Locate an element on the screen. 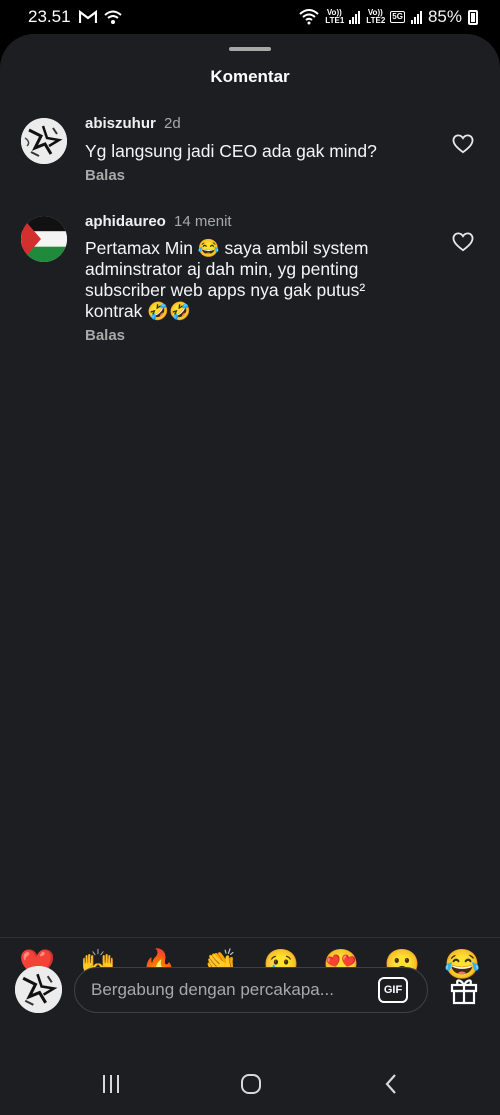 This screenshot has height=1115, width=500. comment-input is located at coordinates (231, 990).